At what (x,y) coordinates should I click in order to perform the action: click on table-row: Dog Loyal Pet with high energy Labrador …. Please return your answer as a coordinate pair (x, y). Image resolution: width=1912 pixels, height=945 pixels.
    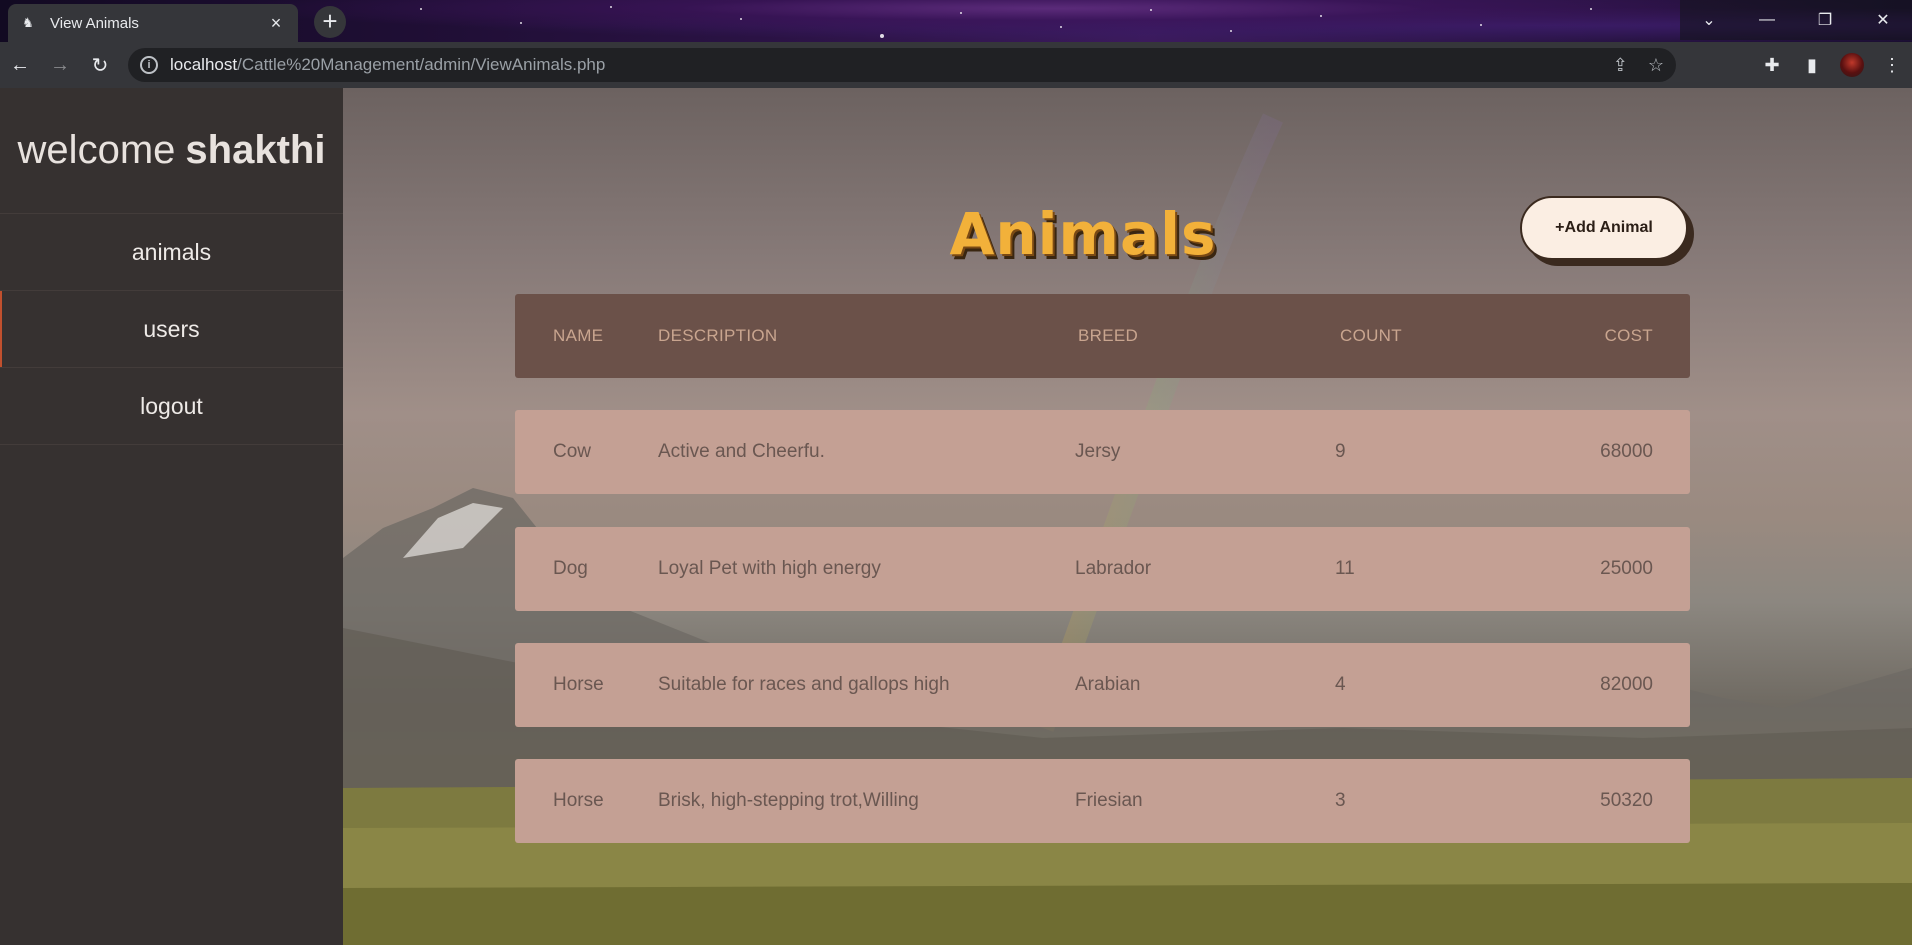
    Looking at the image, I should click on (1102, 569).